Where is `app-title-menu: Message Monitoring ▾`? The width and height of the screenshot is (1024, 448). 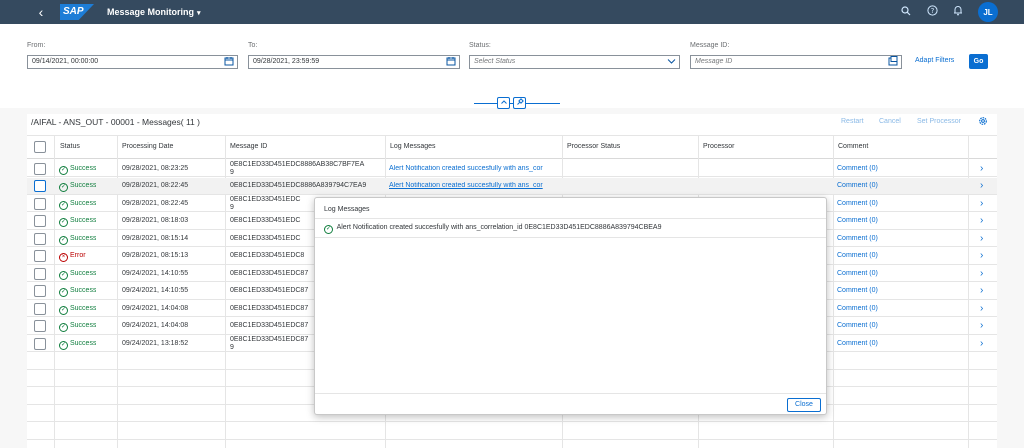
app-title-menu: Message Monitoring ▾ is located at coordinates (154, 12).